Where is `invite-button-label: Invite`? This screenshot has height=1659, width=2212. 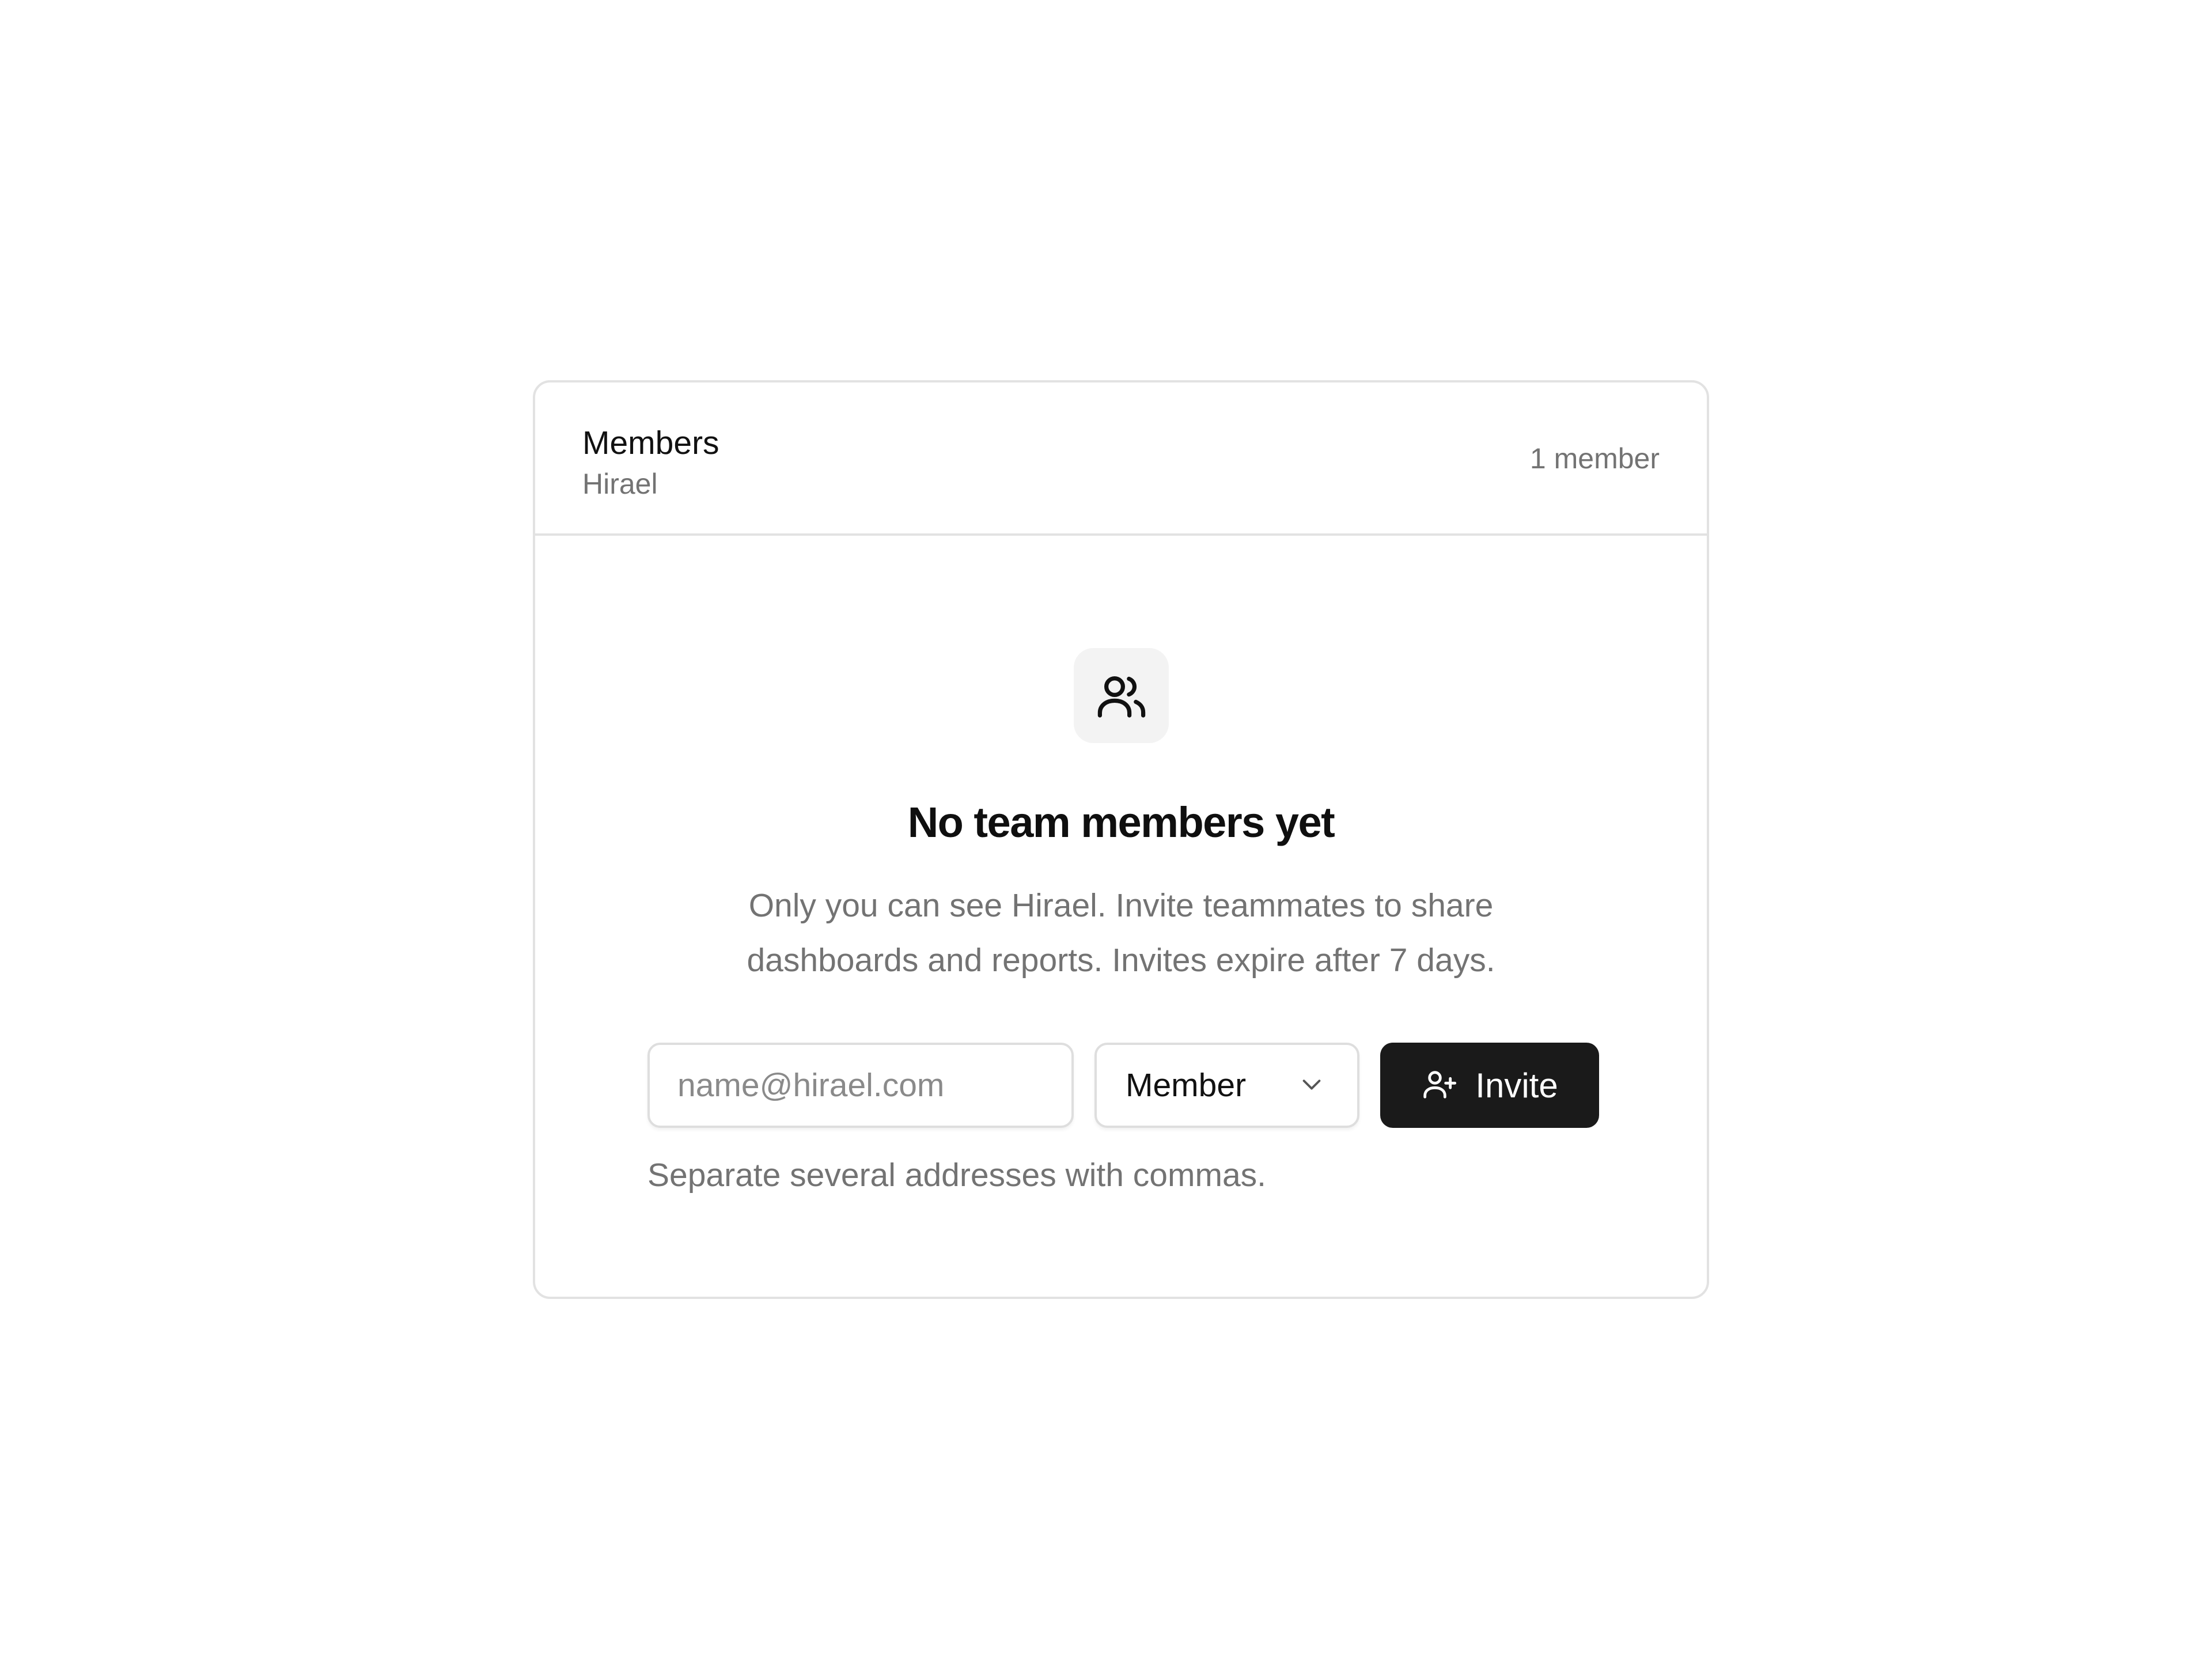
invite-button-label: Invite is located at coordinates (1516, 1085).